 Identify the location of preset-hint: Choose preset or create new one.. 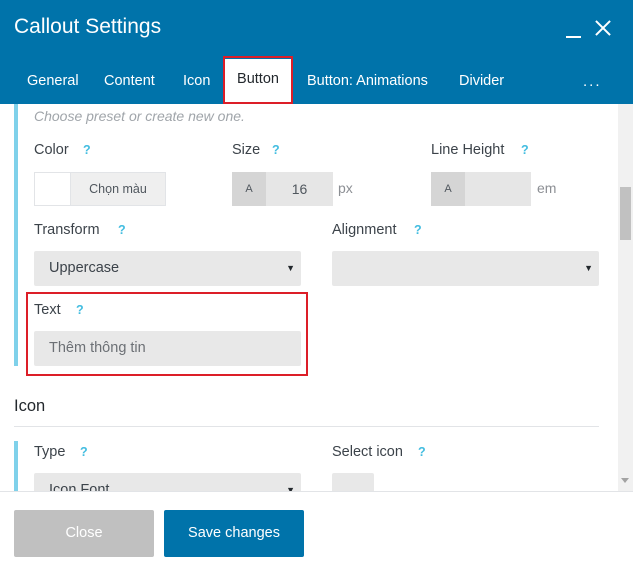
(139, 116).